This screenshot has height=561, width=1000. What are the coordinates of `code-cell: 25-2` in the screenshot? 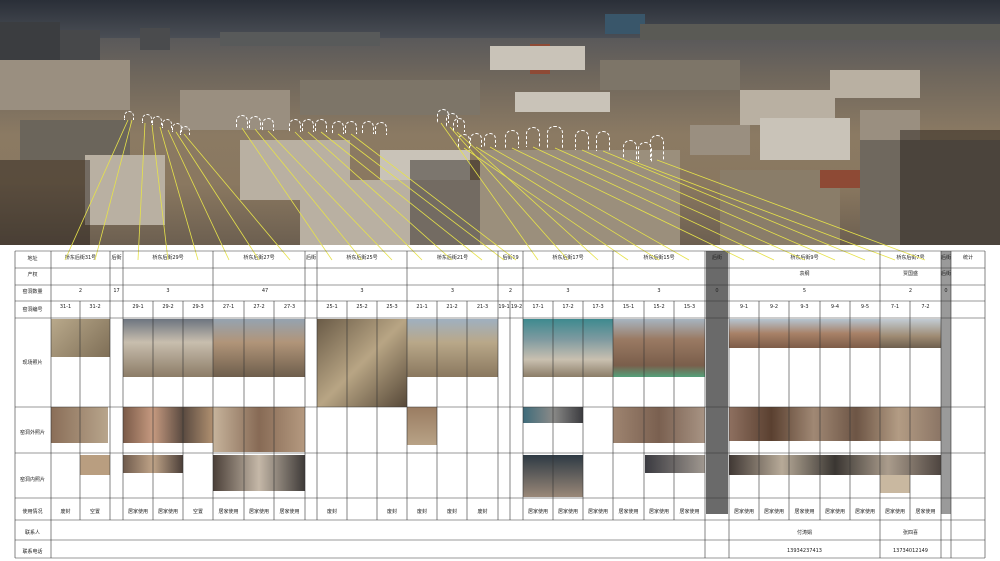 It's located at (362, 307).